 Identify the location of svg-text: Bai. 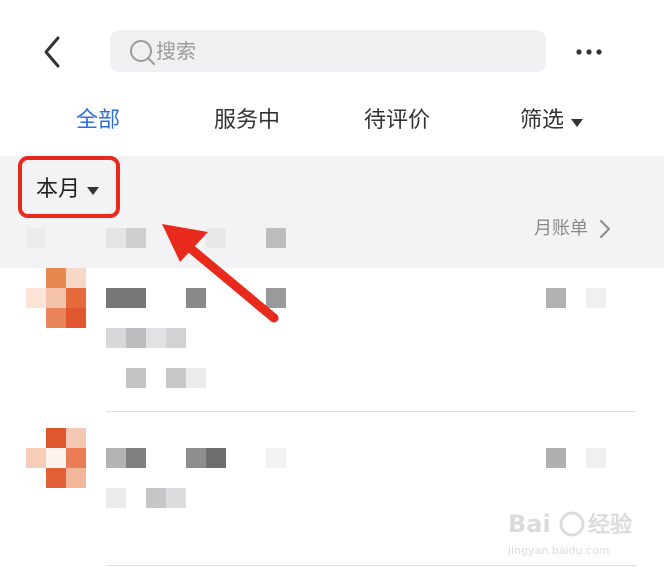
(529, 524).